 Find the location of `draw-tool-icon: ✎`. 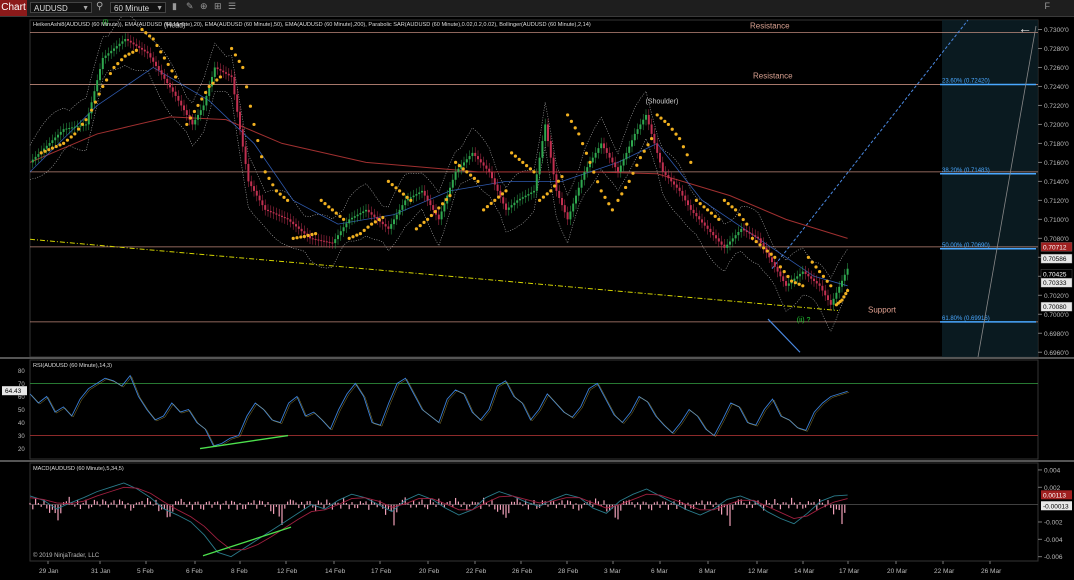

draw-tool-icon: ✎ is located at coordinates (190, 6).